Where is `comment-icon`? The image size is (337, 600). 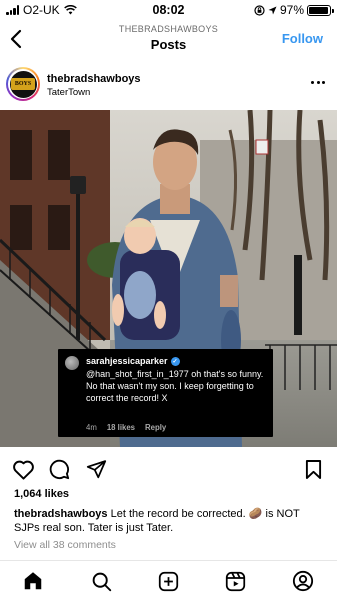 comment-icon is located at coordinates (59, 469).